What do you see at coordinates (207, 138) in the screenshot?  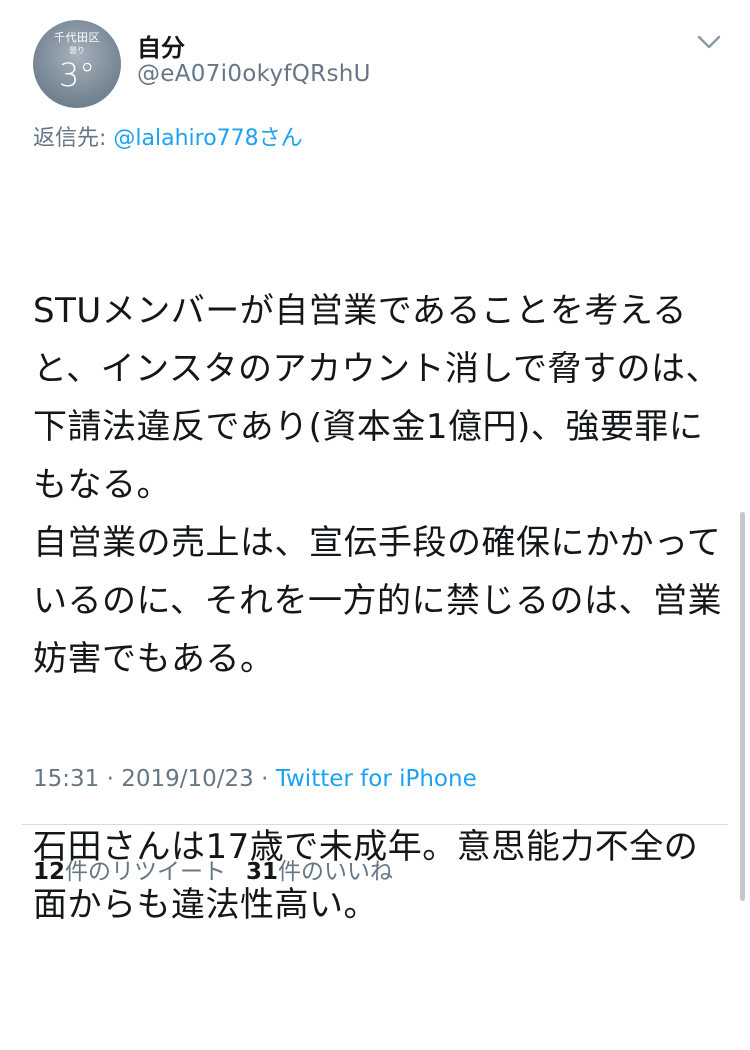 I see `reply-to-mention-link: @lalahiro778さん` at bounding box center [207, 138].